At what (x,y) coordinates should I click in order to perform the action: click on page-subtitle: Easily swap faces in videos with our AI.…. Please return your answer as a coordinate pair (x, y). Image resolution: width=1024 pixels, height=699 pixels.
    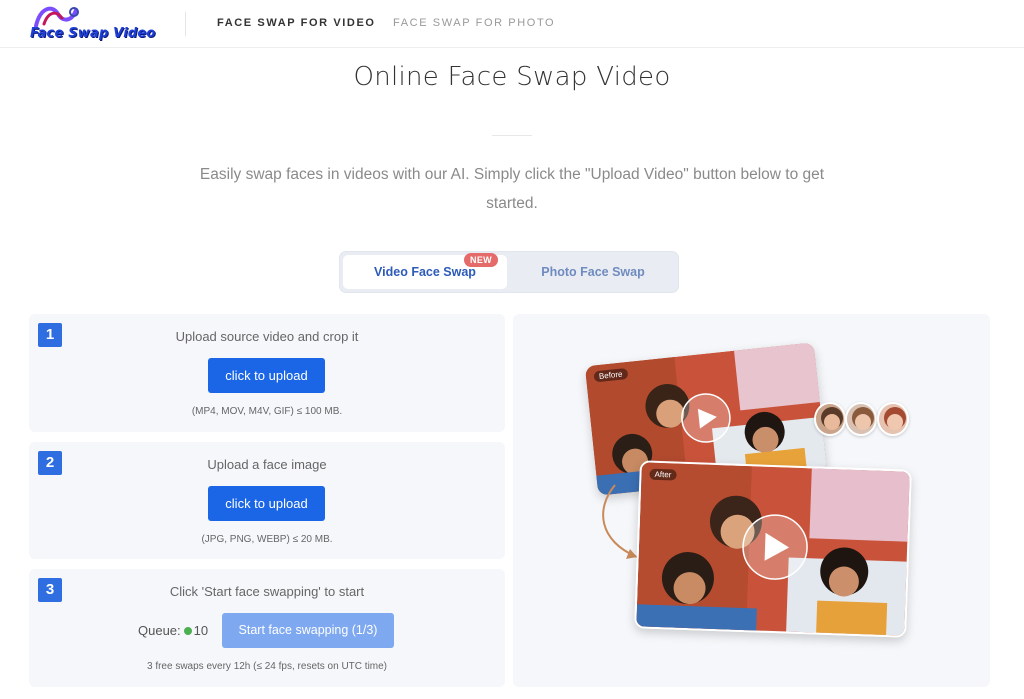
    Looking at the image, I should click on (512, 189).